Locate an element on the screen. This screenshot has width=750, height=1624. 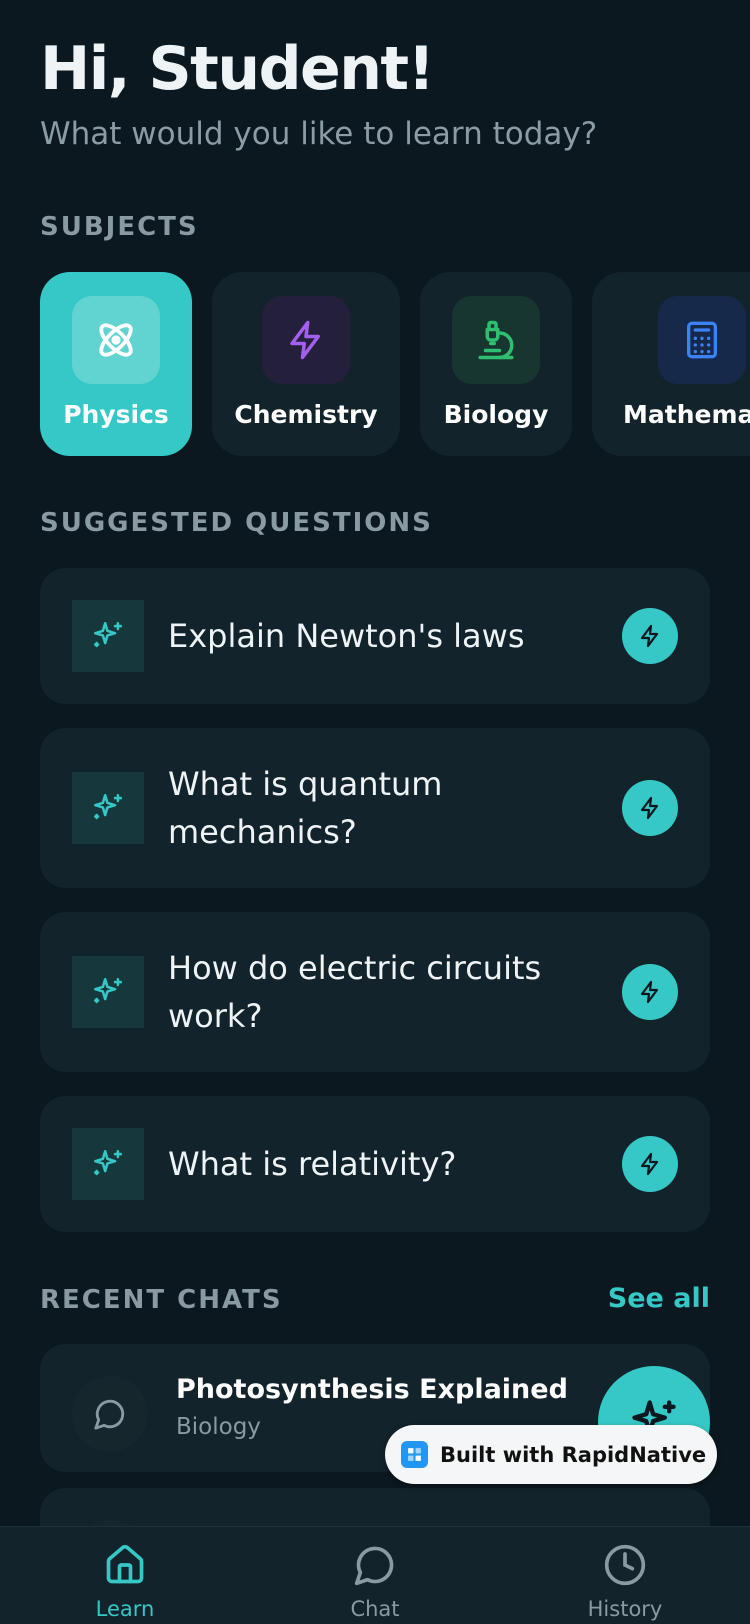
tab-label: History is located at coordinates (625, 1609).